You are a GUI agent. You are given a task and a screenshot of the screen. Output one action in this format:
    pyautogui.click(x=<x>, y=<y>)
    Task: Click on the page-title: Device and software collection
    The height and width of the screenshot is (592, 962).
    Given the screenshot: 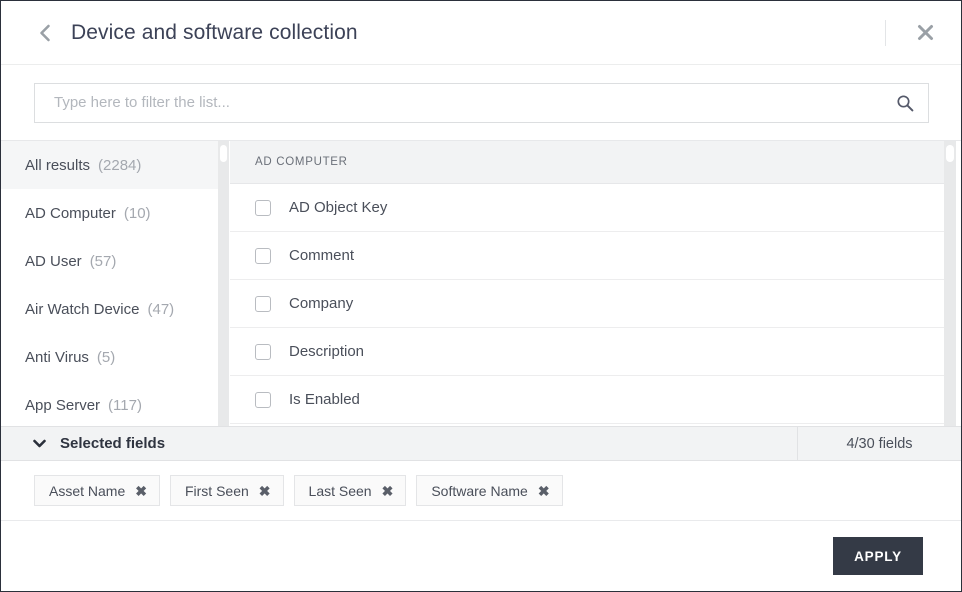 What is the action you would take?
    pyautogui.click(x=214, y=32)
    